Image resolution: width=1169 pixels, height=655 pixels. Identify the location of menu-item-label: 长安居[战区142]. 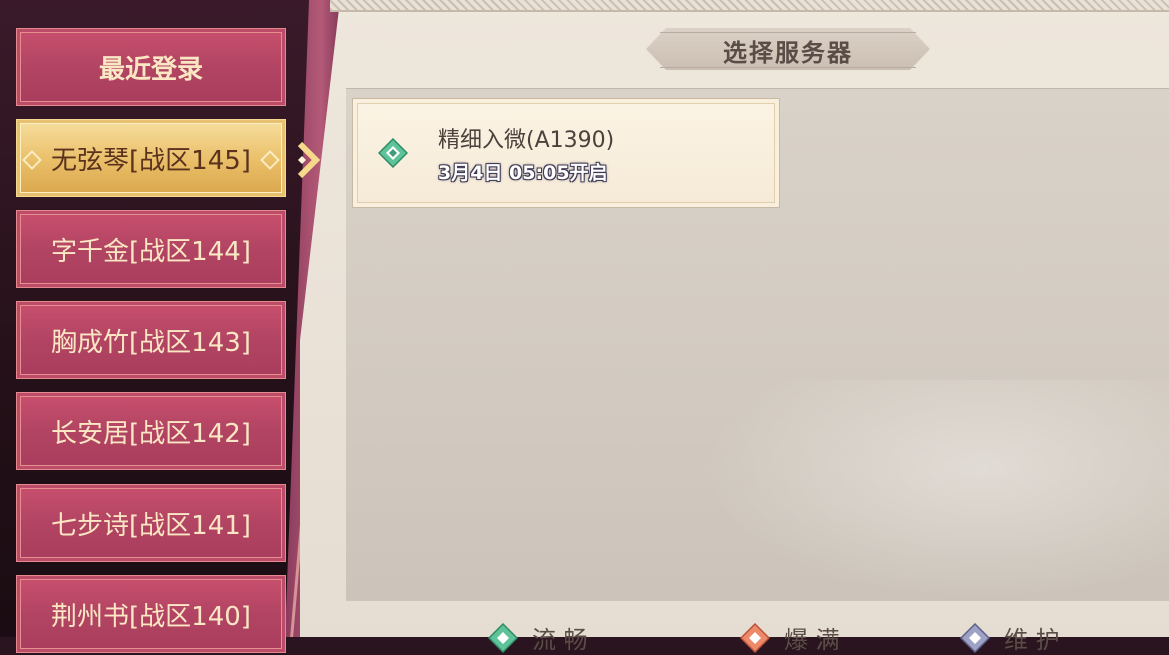
(151, 433).